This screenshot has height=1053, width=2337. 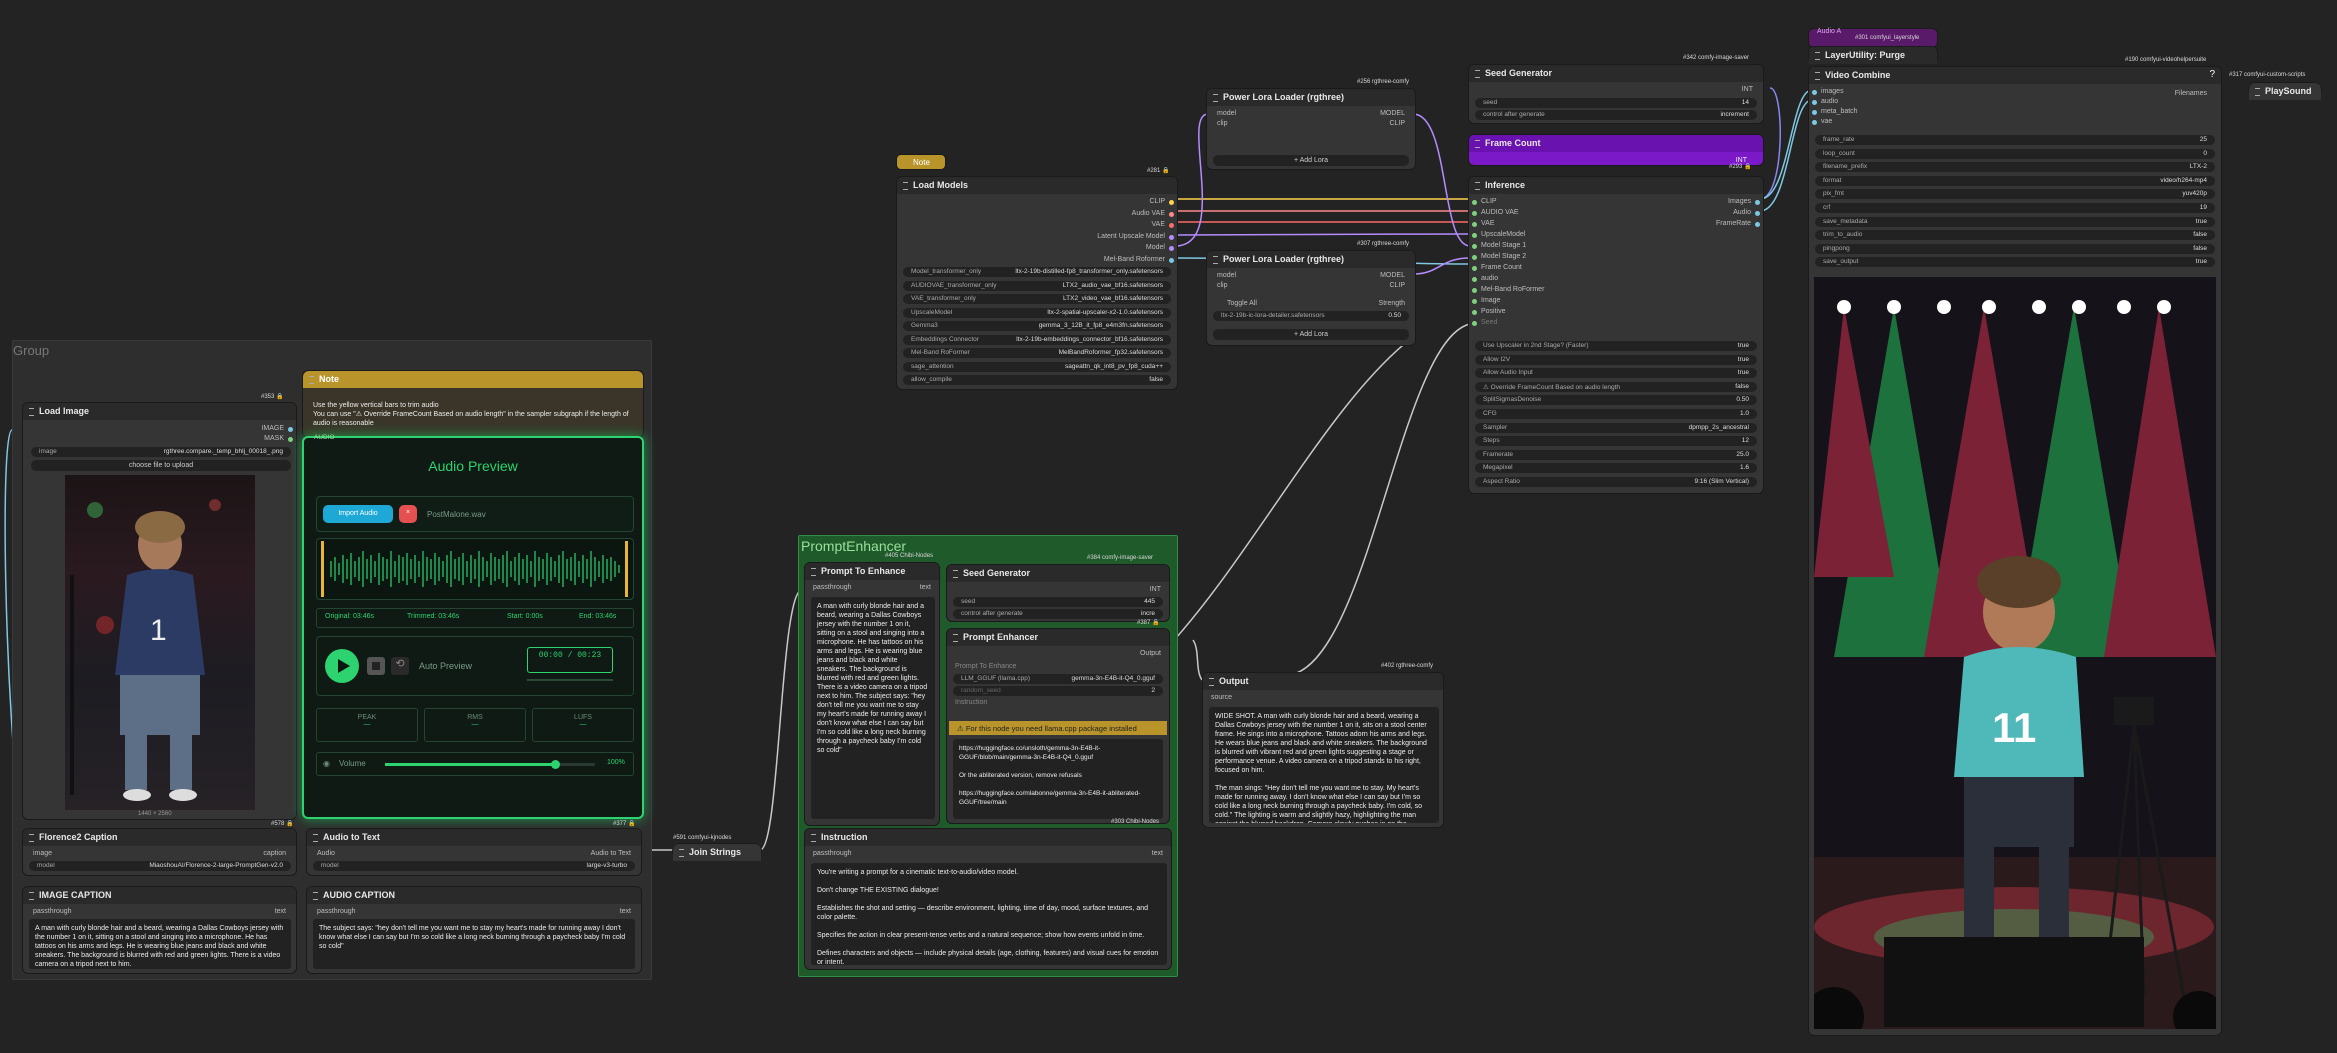 What do you see at coordinates (1134, 259) in the screenshot?
I see `output-slot: Mel-Band Roformer` at bounding box center [1134, 259].